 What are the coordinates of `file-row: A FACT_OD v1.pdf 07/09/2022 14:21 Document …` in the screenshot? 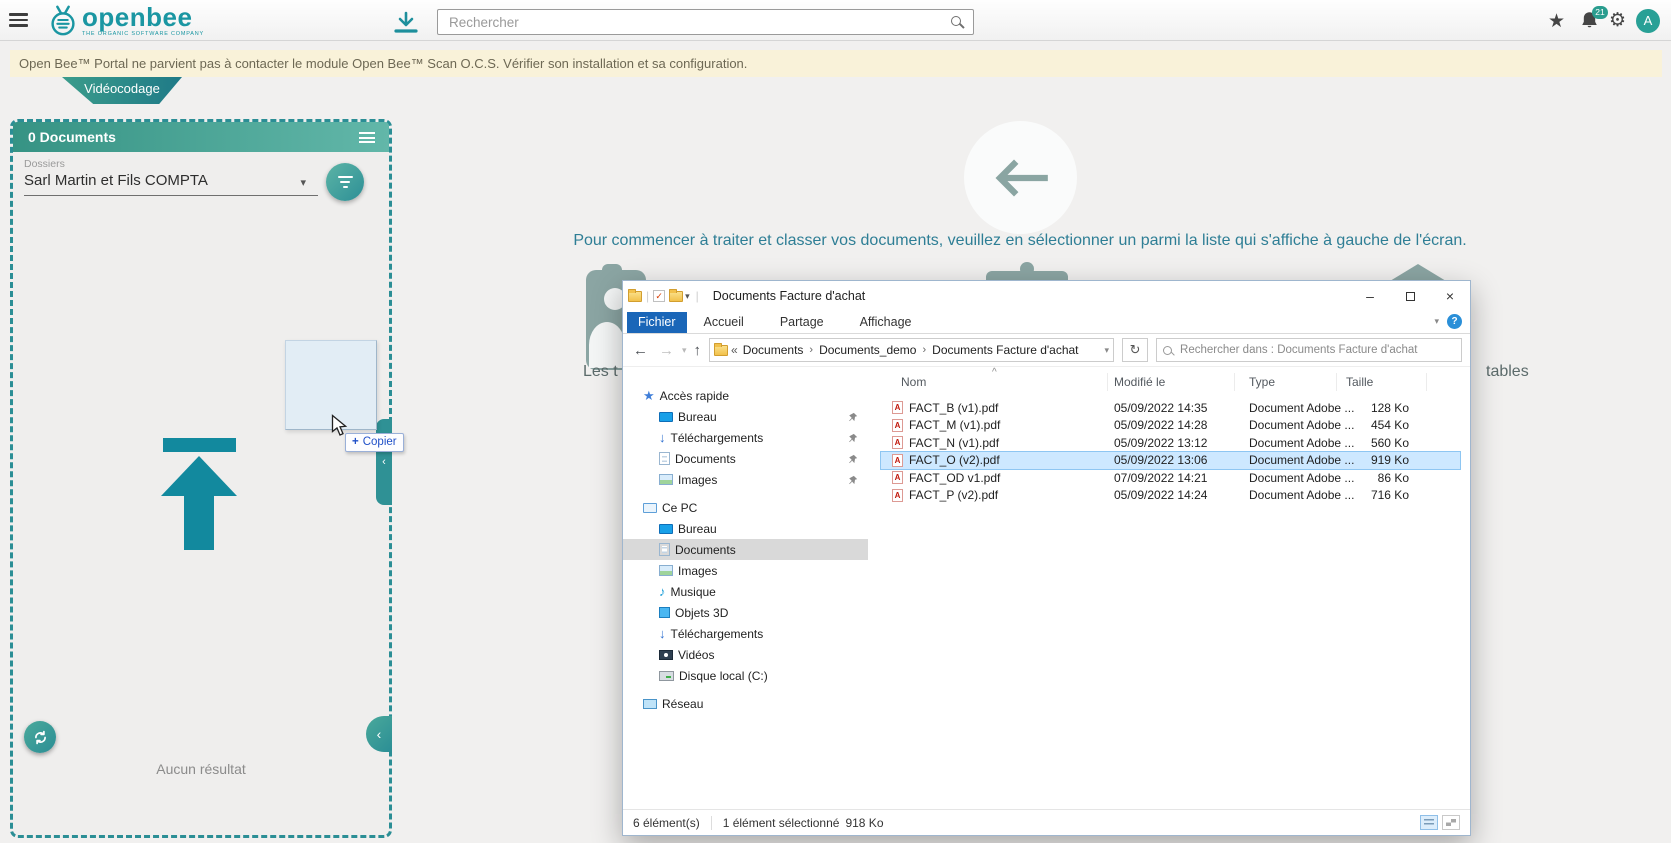 It's located at (1170, 478).